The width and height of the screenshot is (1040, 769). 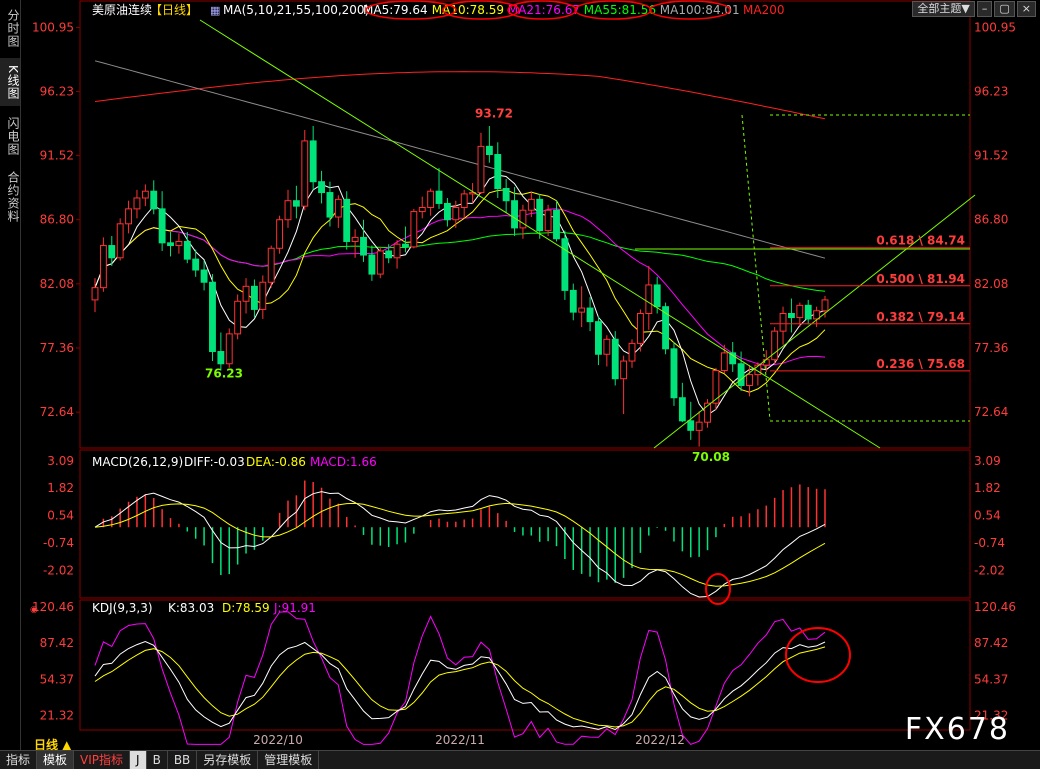 What do you see at coordinates (991, 156) in the screenshot?
I see `price-y-tick-right: 91.52` at bounding box center [991, 156].